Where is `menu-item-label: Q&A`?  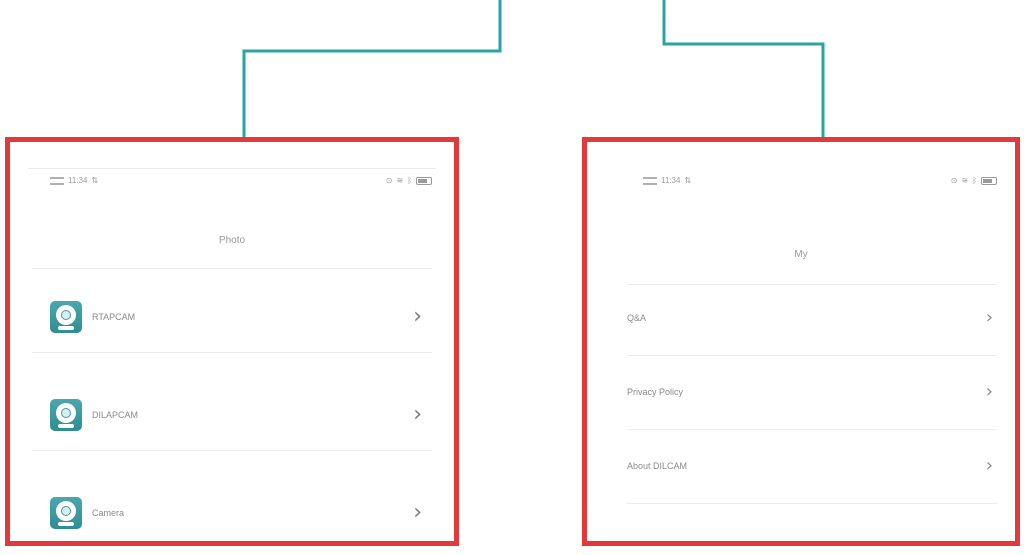
menu-item-label: Q&A is located at coordinates (637, 318).